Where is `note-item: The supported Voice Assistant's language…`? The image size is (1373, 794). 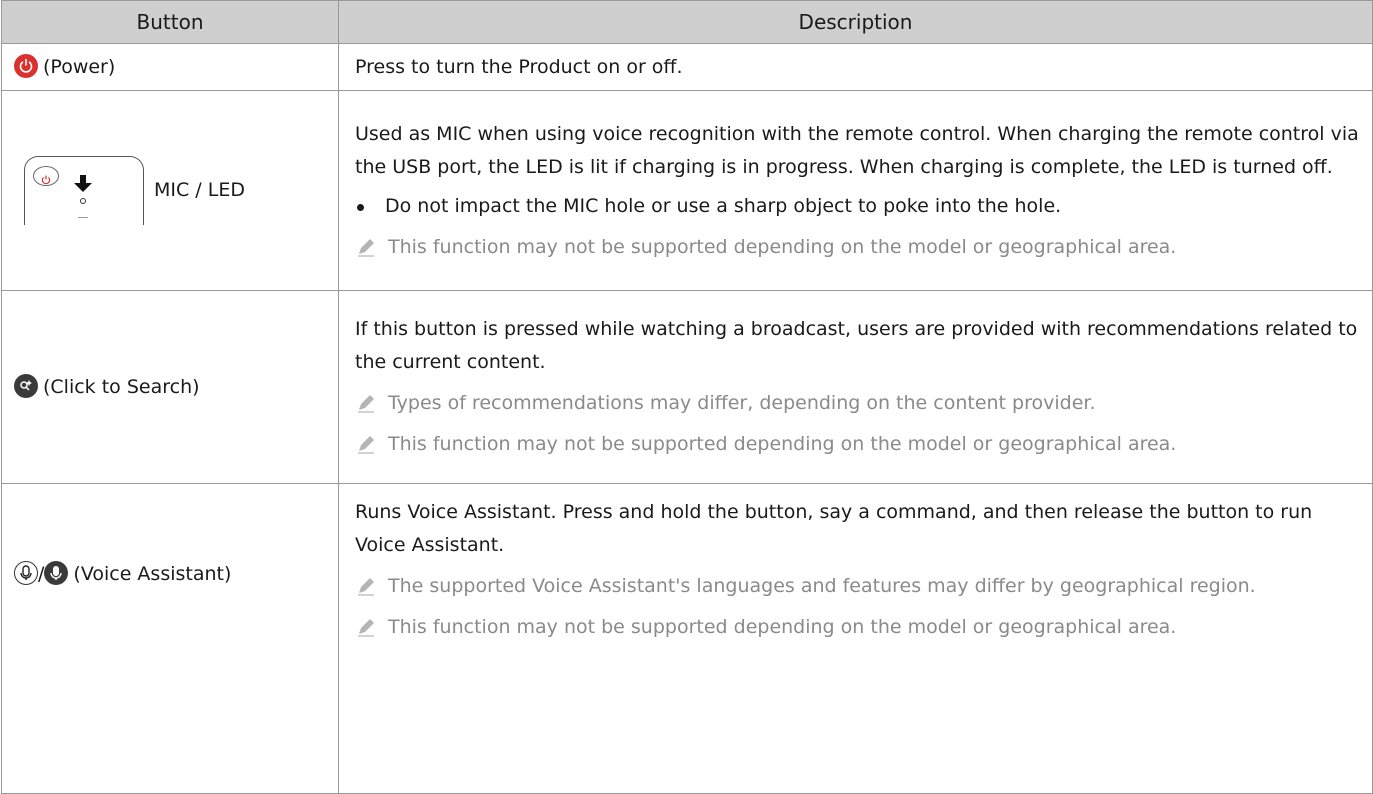 note-item: The supported Voice Assistant's language… is located at coordinates (858, 586).